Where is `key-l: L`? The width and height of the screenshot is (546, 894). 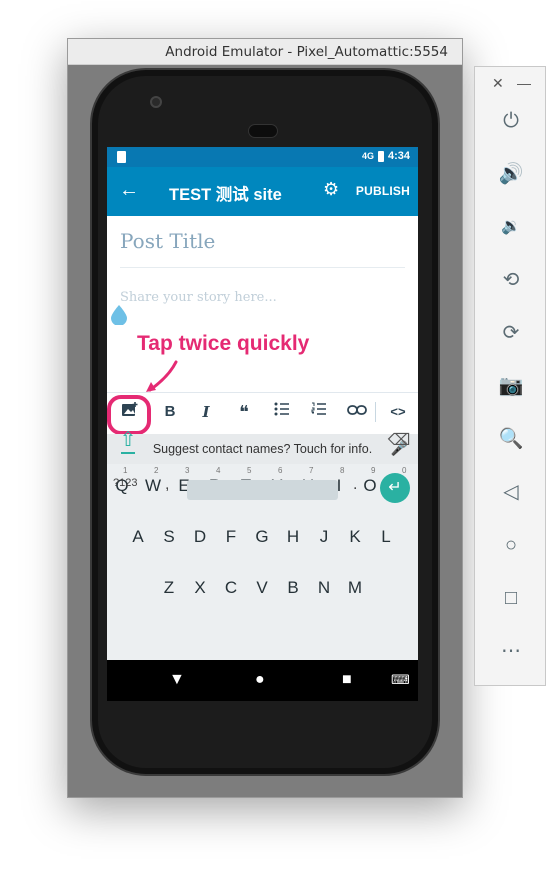 key-l: L is located at coordinates (386, 537).